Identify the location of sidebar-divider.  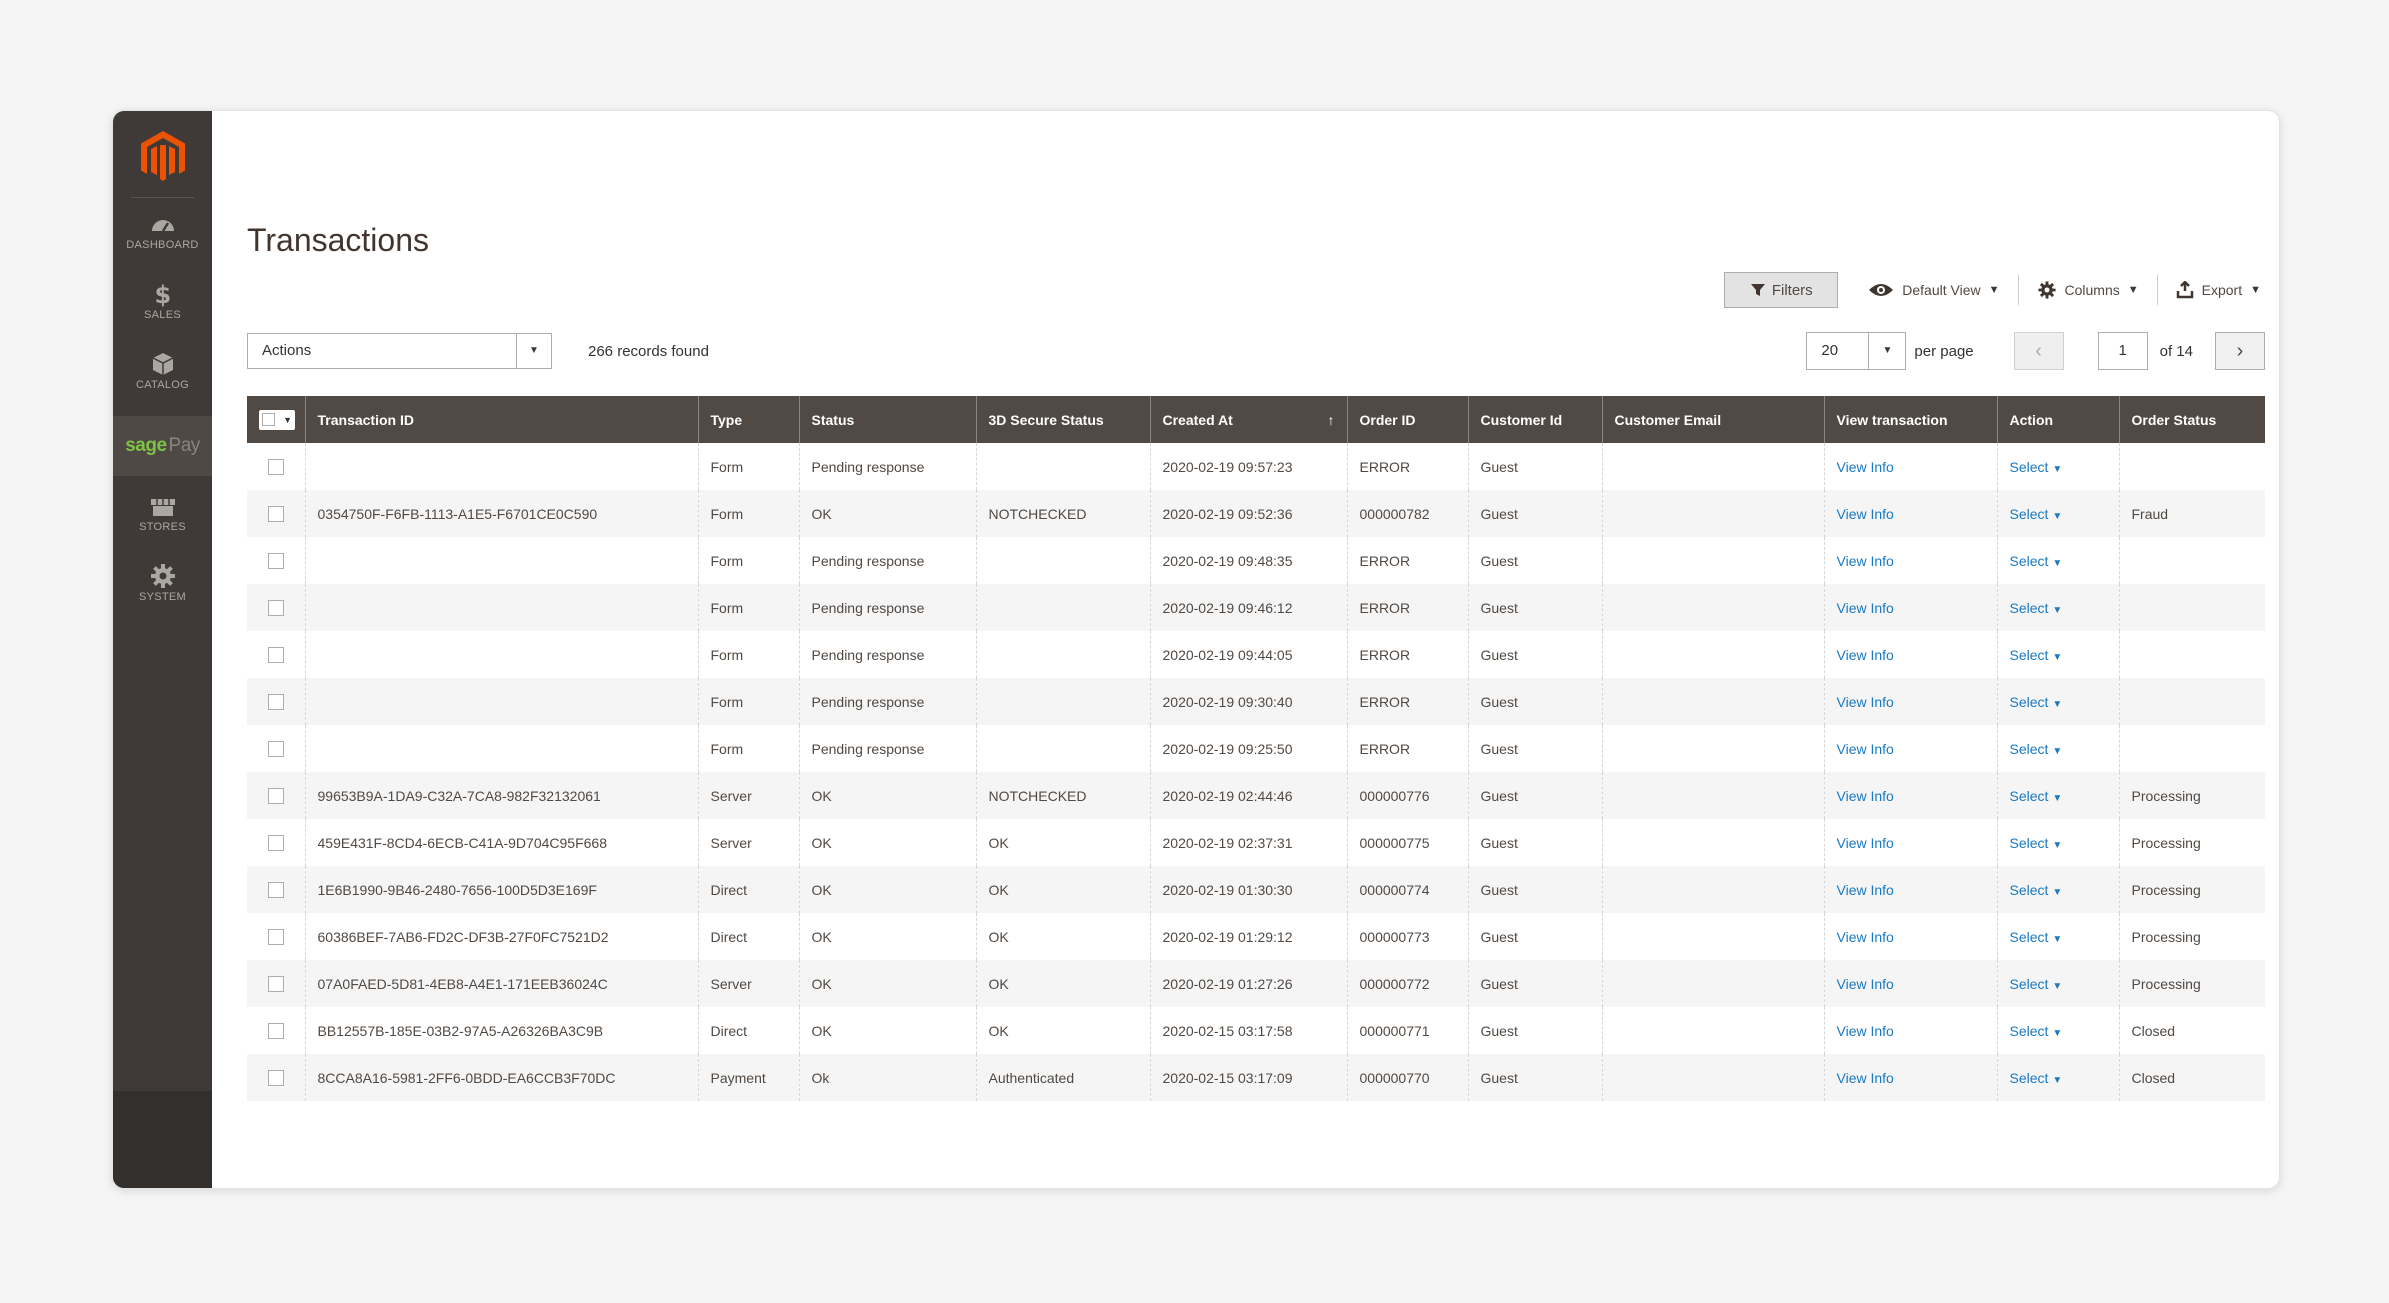
(162, 197).